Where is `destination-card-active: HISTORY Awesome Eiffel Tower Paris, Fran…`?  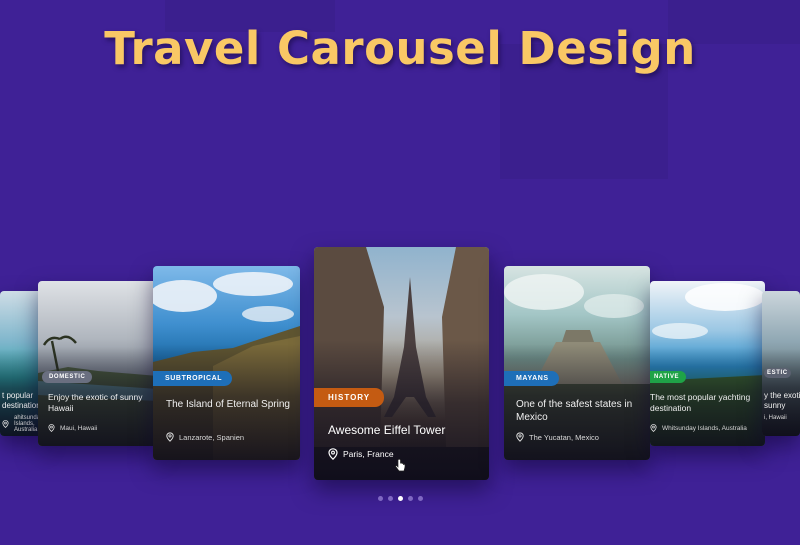 destination-card-active: HISTORY Awesome Eiffel Tower Paris, Fran… is located at coordinates (401, 363).